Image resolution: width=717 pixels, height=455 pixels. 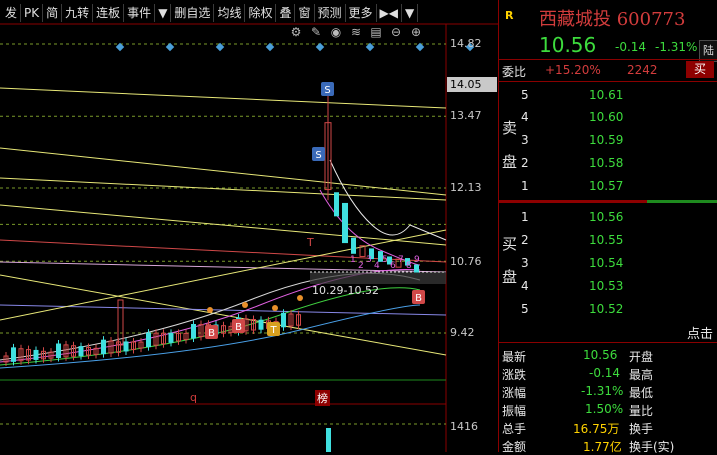 I want to click on t-marker-text: T, so click(x=273, y=330).